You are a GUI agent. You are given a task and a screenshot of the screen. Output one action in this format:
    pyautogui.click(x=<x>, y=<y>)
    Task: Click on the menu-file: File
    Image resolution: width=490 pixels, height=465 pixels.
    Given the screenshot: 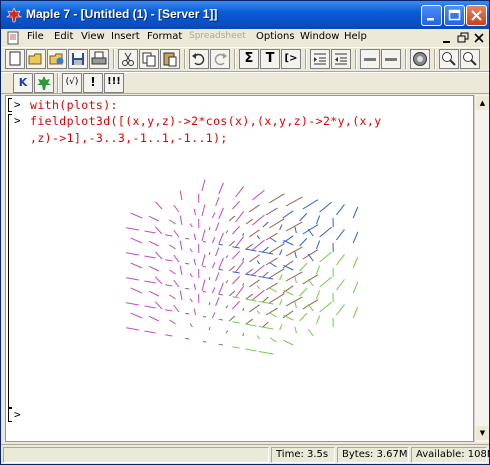 What is the action you would take?
    pyautogui.click(x=35, y=36)
    